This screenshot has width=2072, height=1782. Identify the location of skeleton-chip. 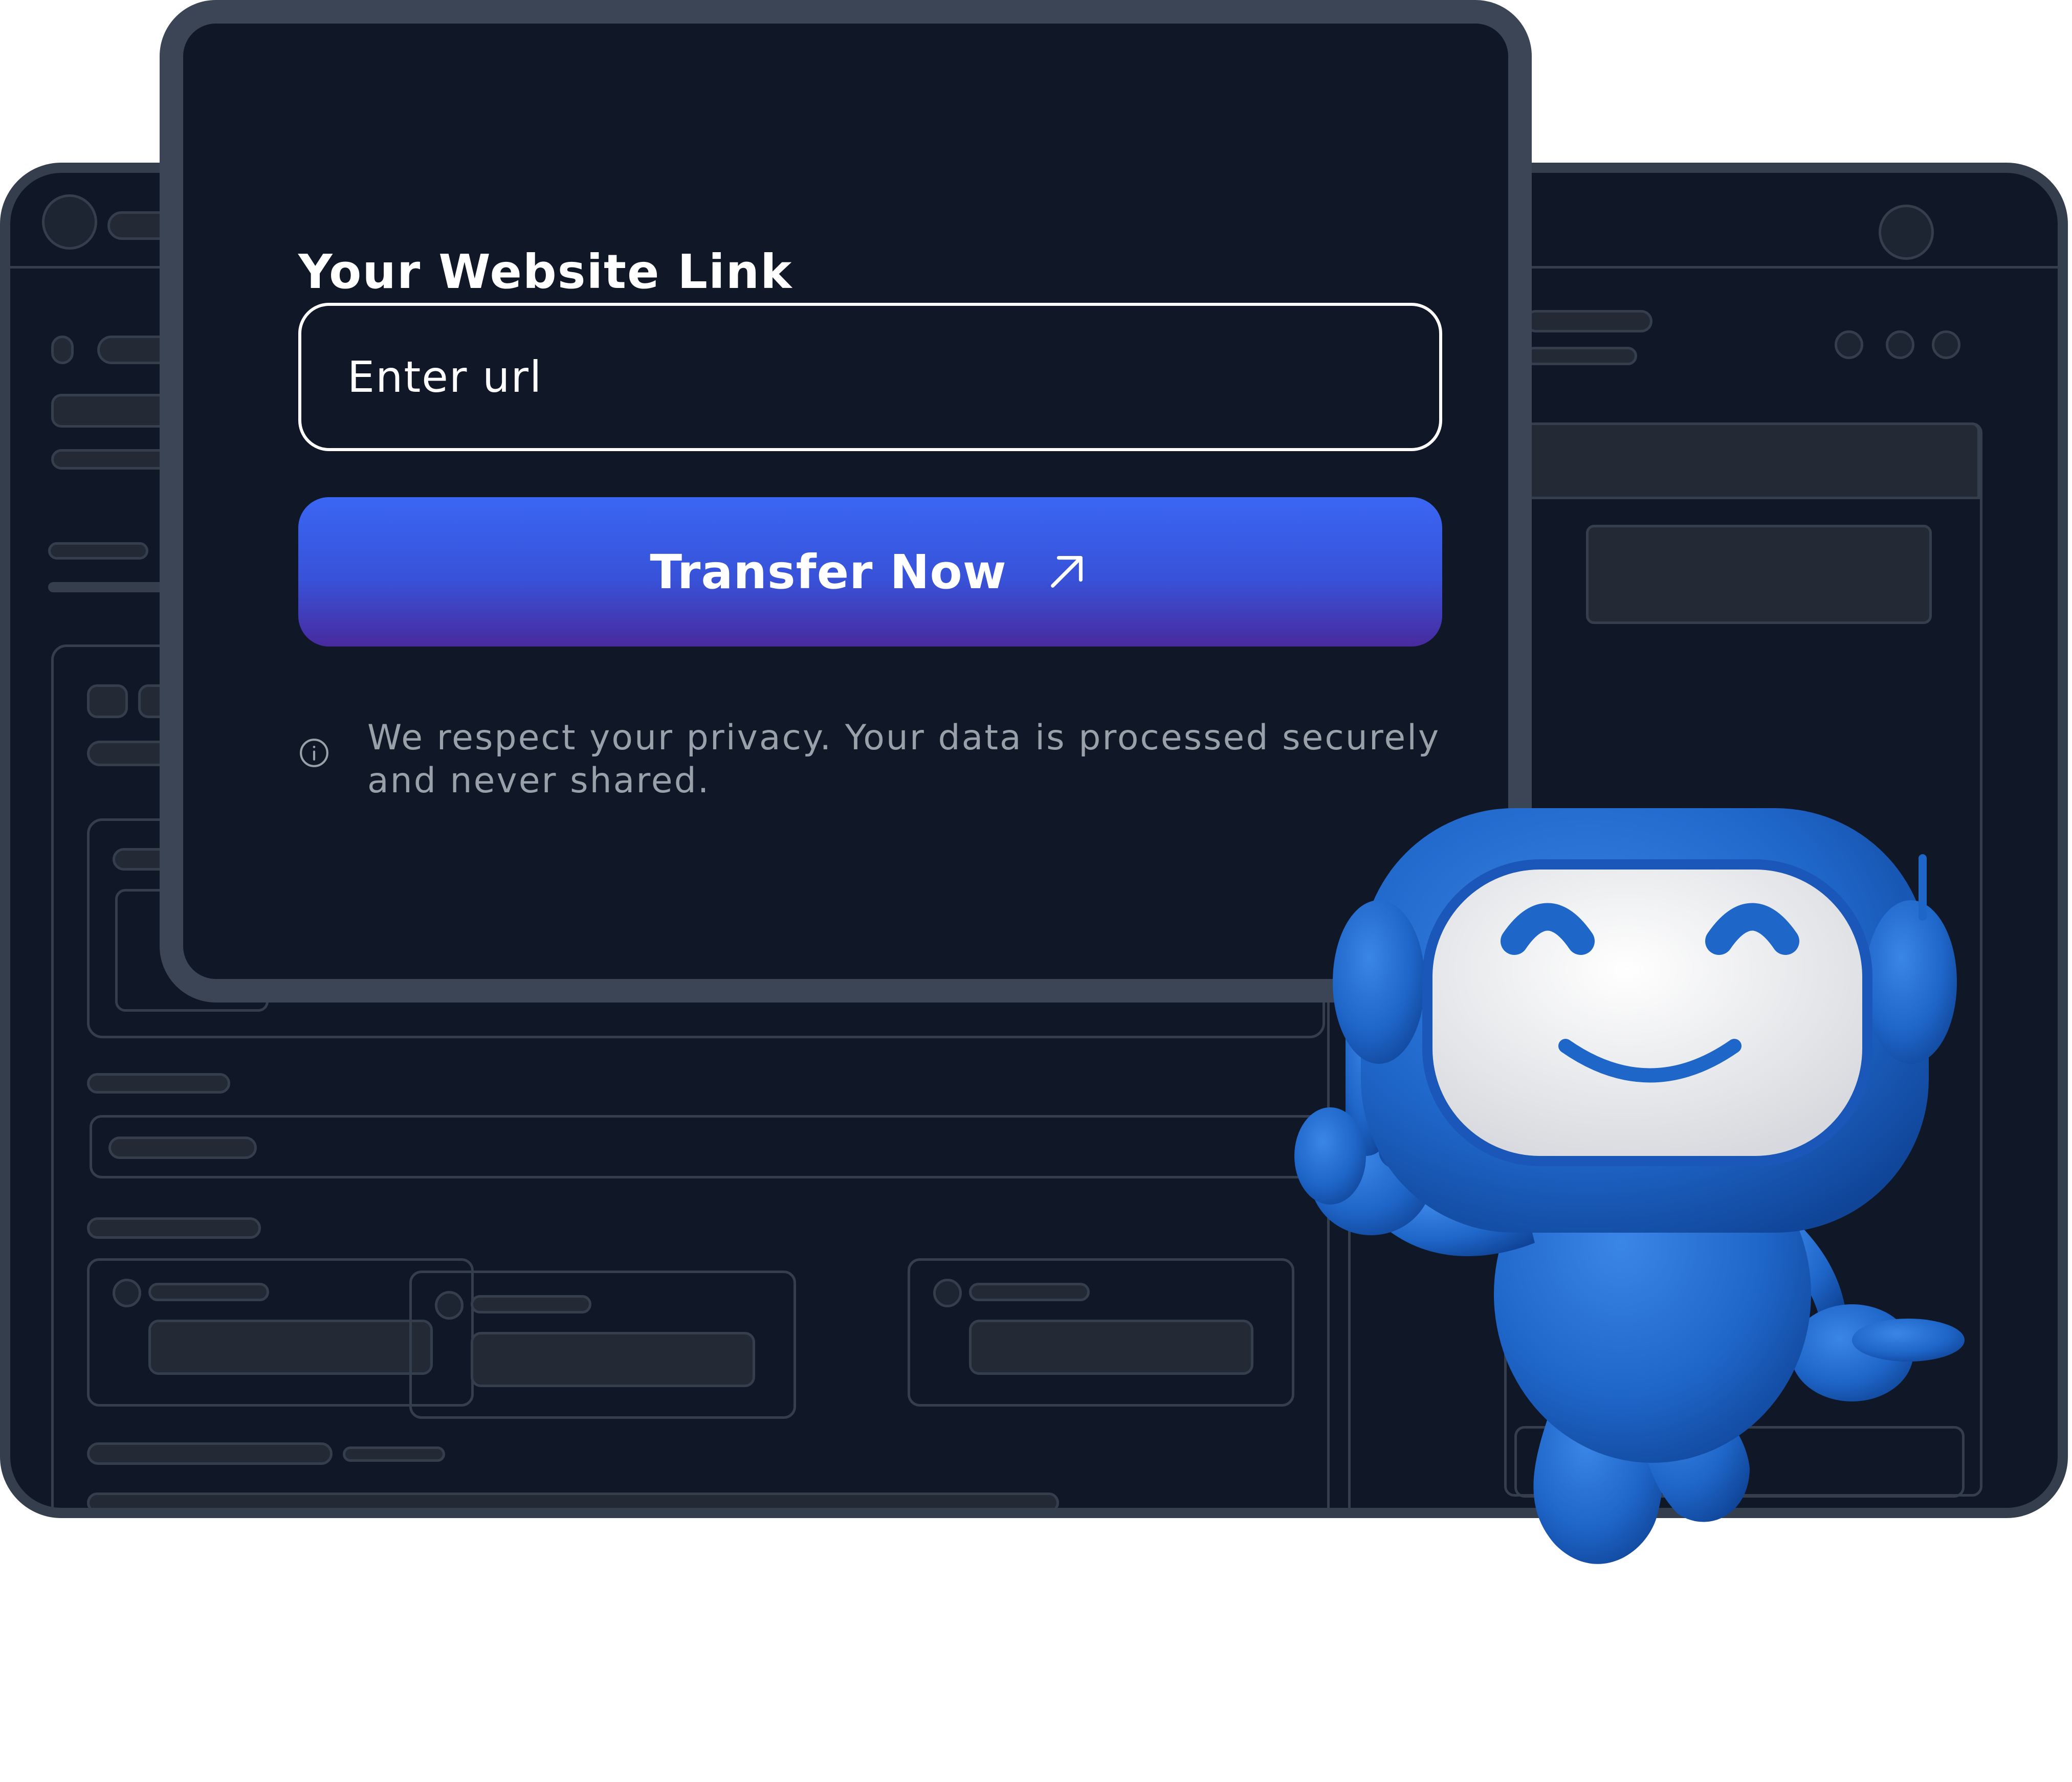
(107, 701).